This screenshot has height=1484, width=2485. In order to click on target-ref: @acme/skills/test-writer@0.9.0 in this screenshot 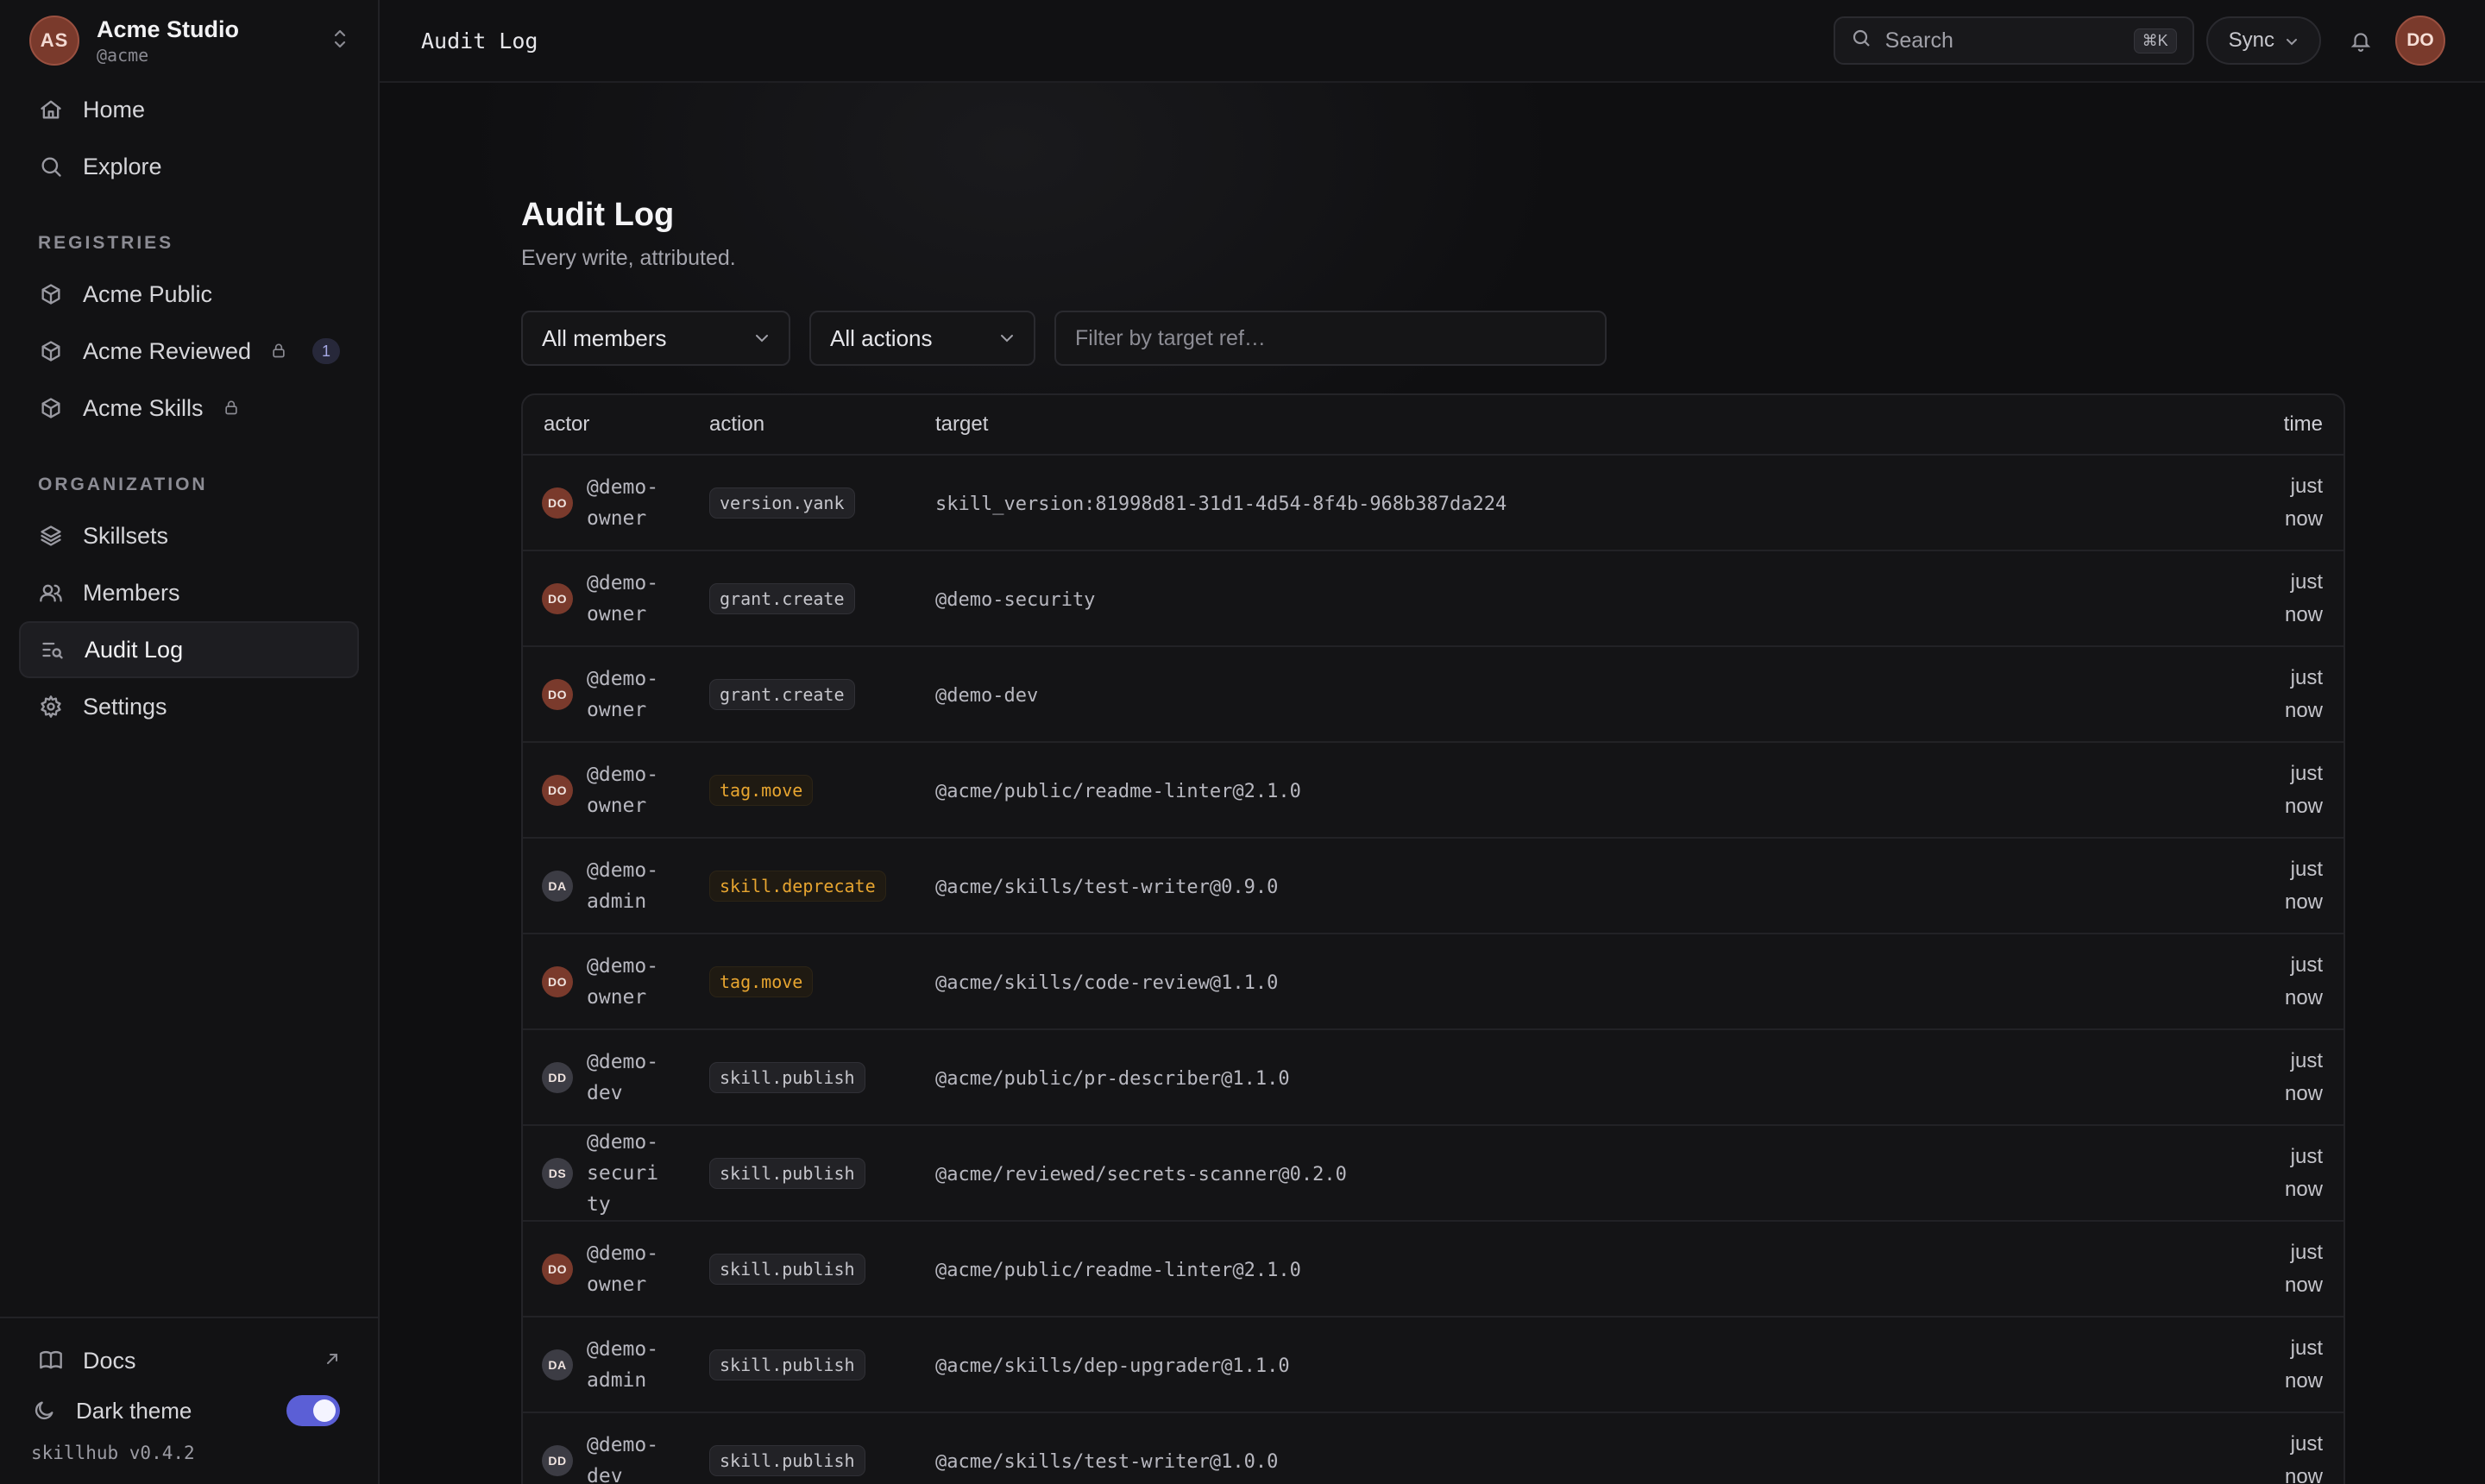, I will do `click(1106, 888)`.